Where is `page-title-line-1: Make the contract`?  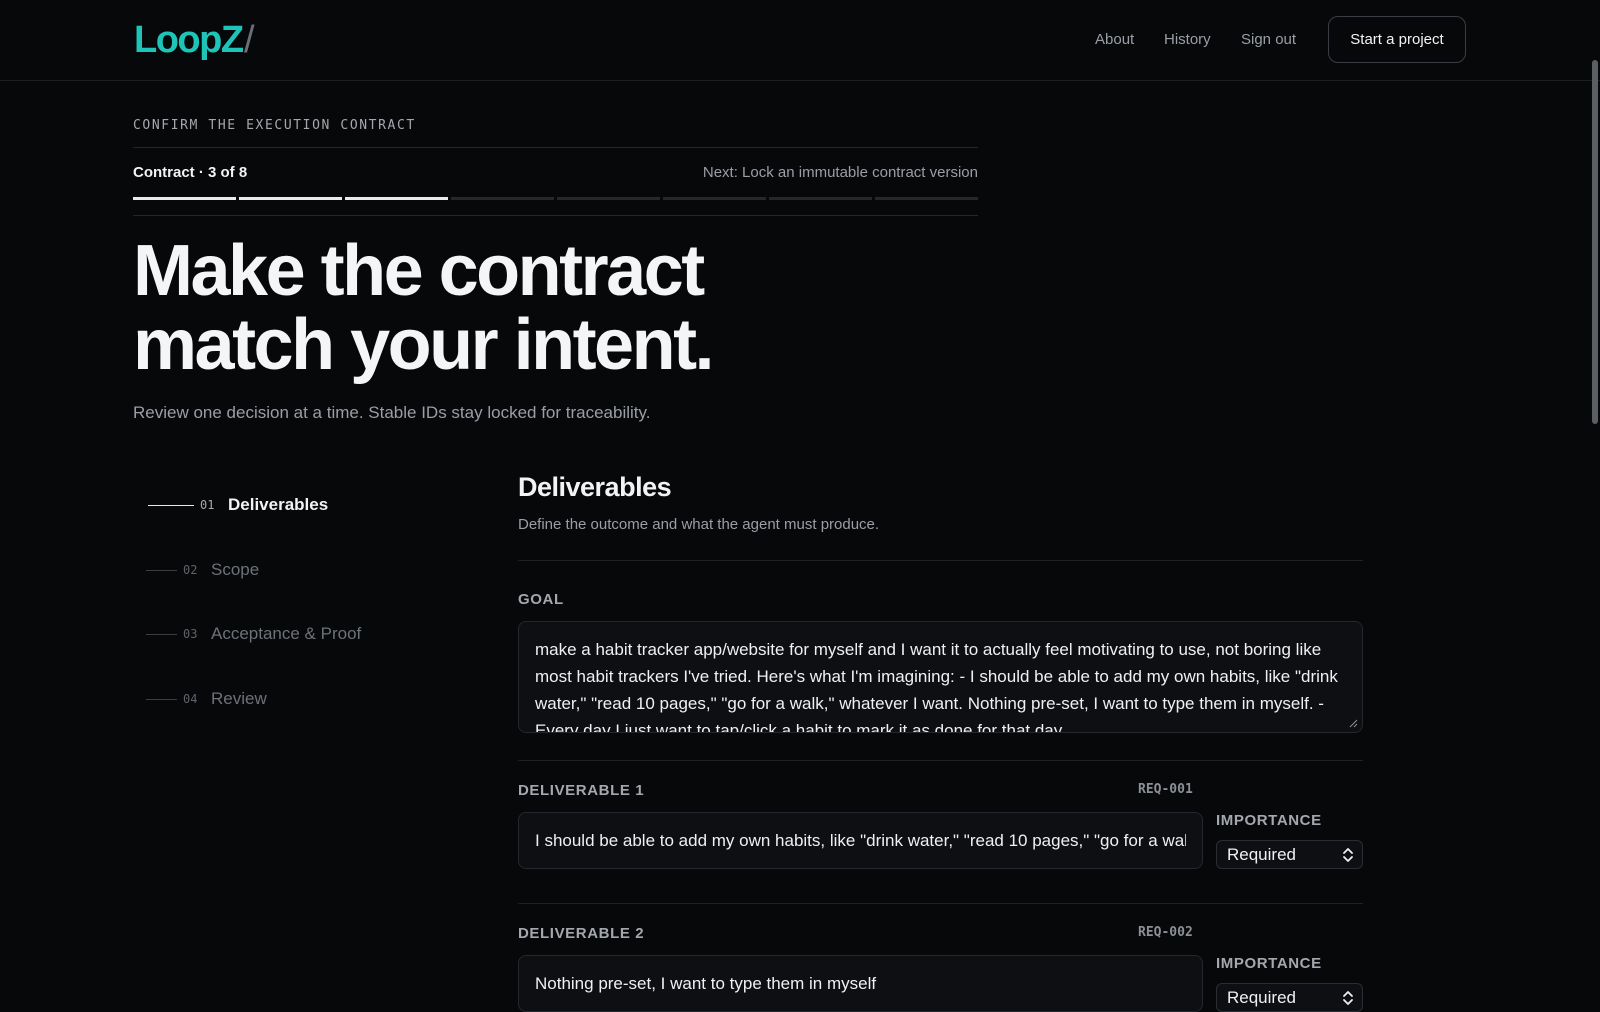 page-title-line-1: Make the contract is located at coordinates (419, 271).